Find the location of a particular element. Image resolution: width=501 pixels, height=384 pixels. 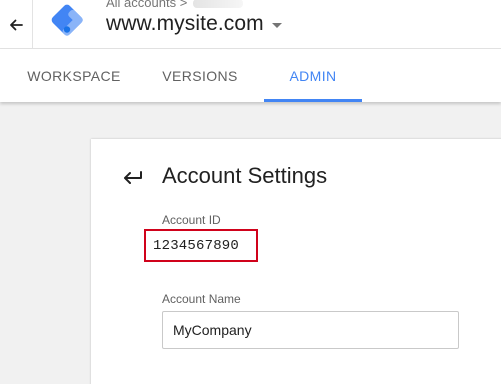

container-name: www.mysite.com is located at coordinates (185, 23).